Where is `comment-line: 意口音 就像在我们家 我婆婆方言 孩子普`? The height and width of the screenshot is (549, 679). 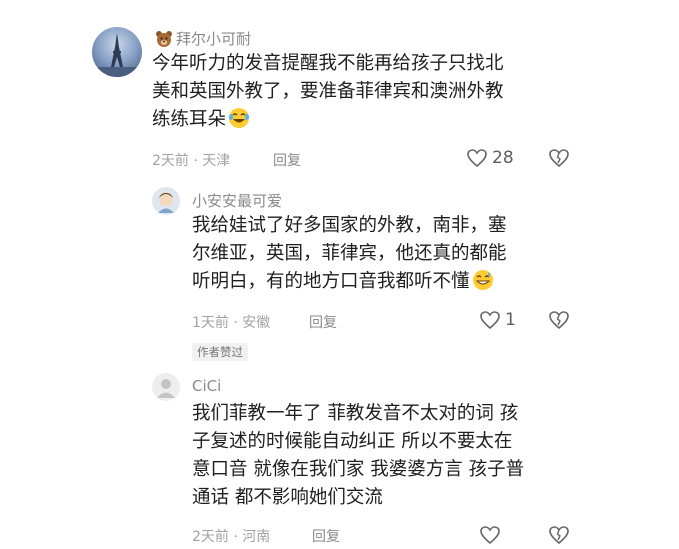
comment-line: 意口音 就像在我们家 我婆婆方言 孩子普 is located at coordinates (358, 469).